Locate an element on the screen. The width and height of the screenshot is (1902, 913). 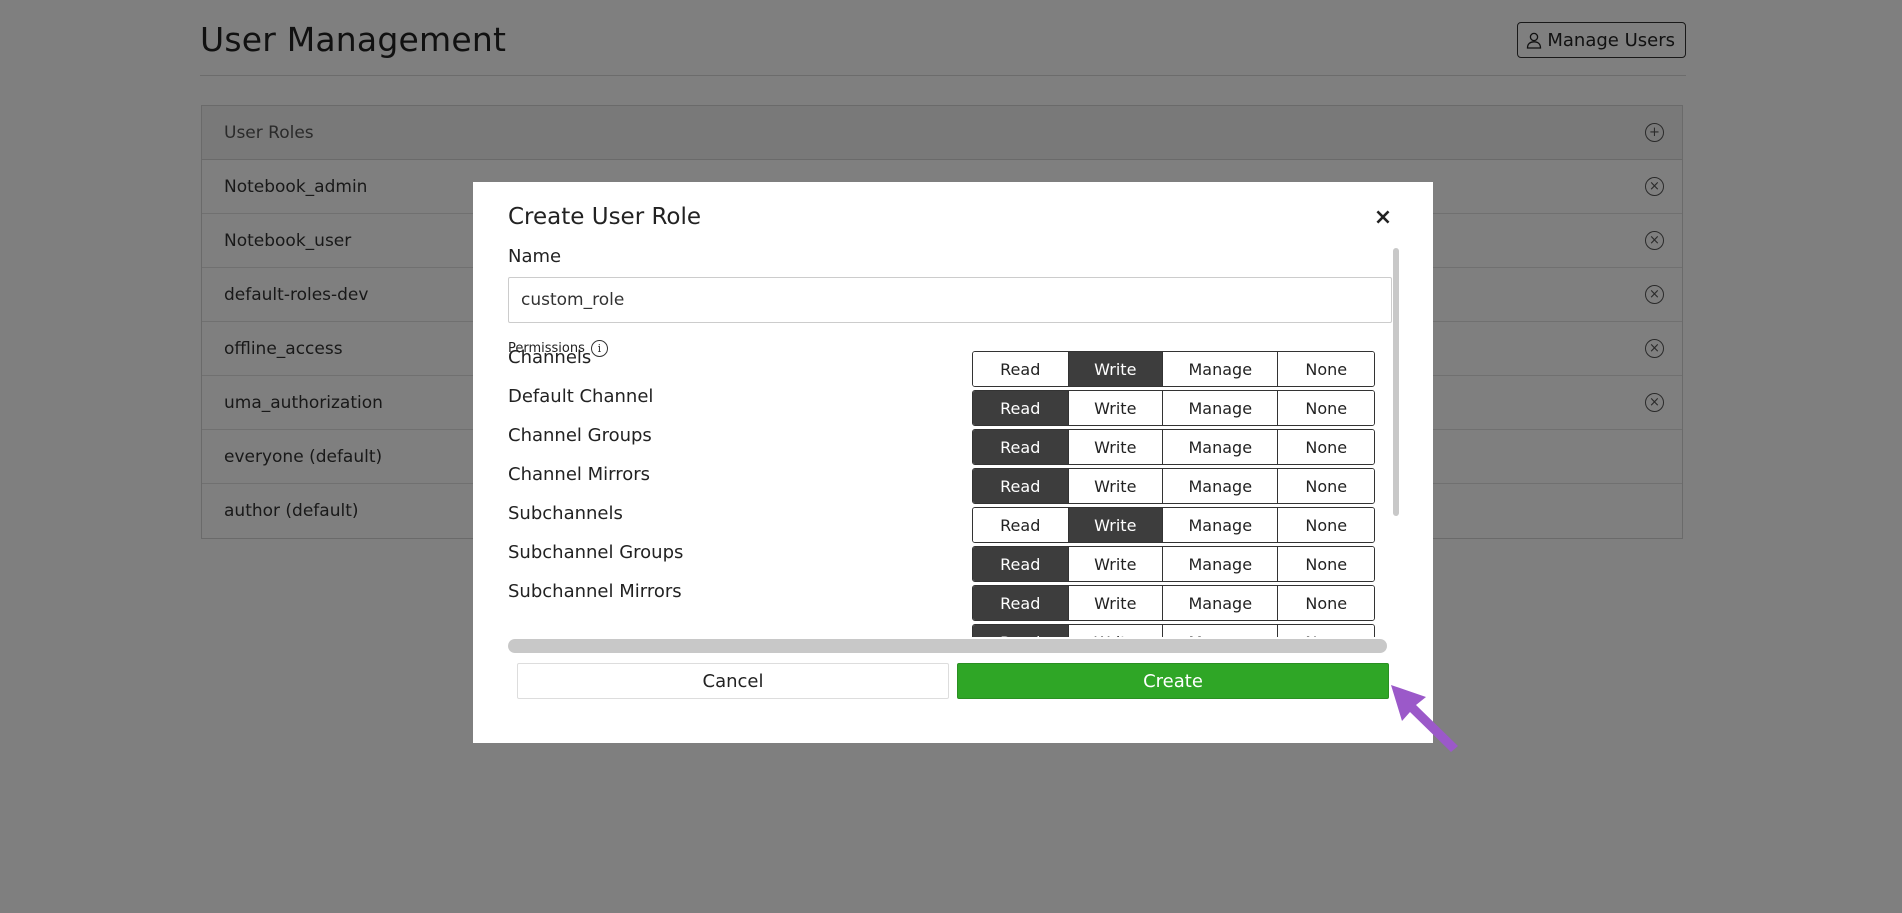
permission-row: Channel Groups Read Write Manage None is located at coordinates (943, 445).